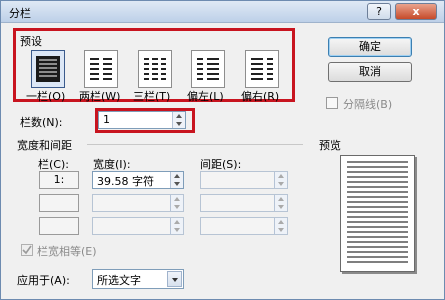  I want to click on preset-right, so click(262, 69).